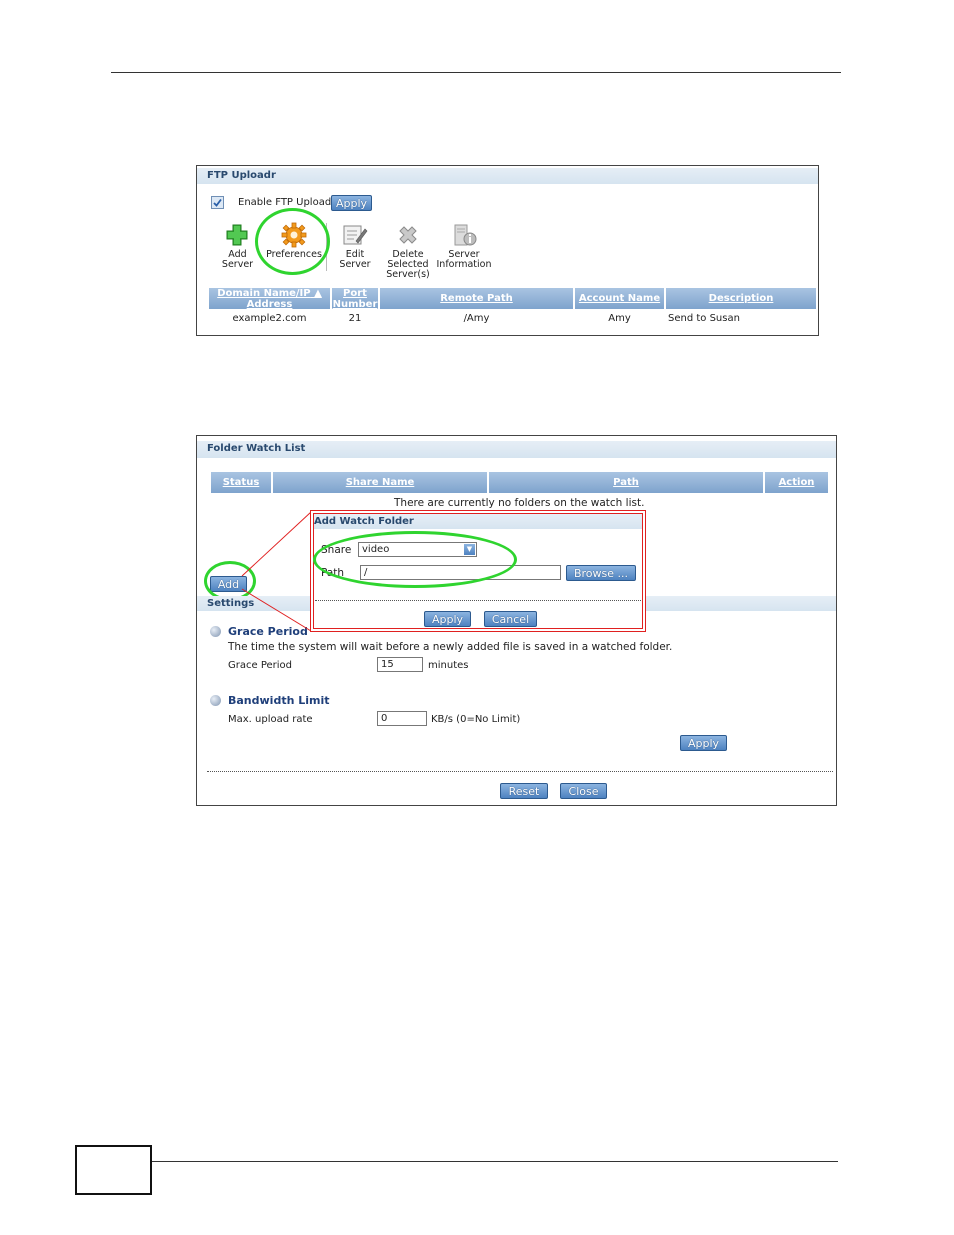 This screenshot has width=954, height=1235. What do you see at coordinates (495, 1161) in the screenshot?
I see `page-footer-rule` at bounding box center [495, 1161].